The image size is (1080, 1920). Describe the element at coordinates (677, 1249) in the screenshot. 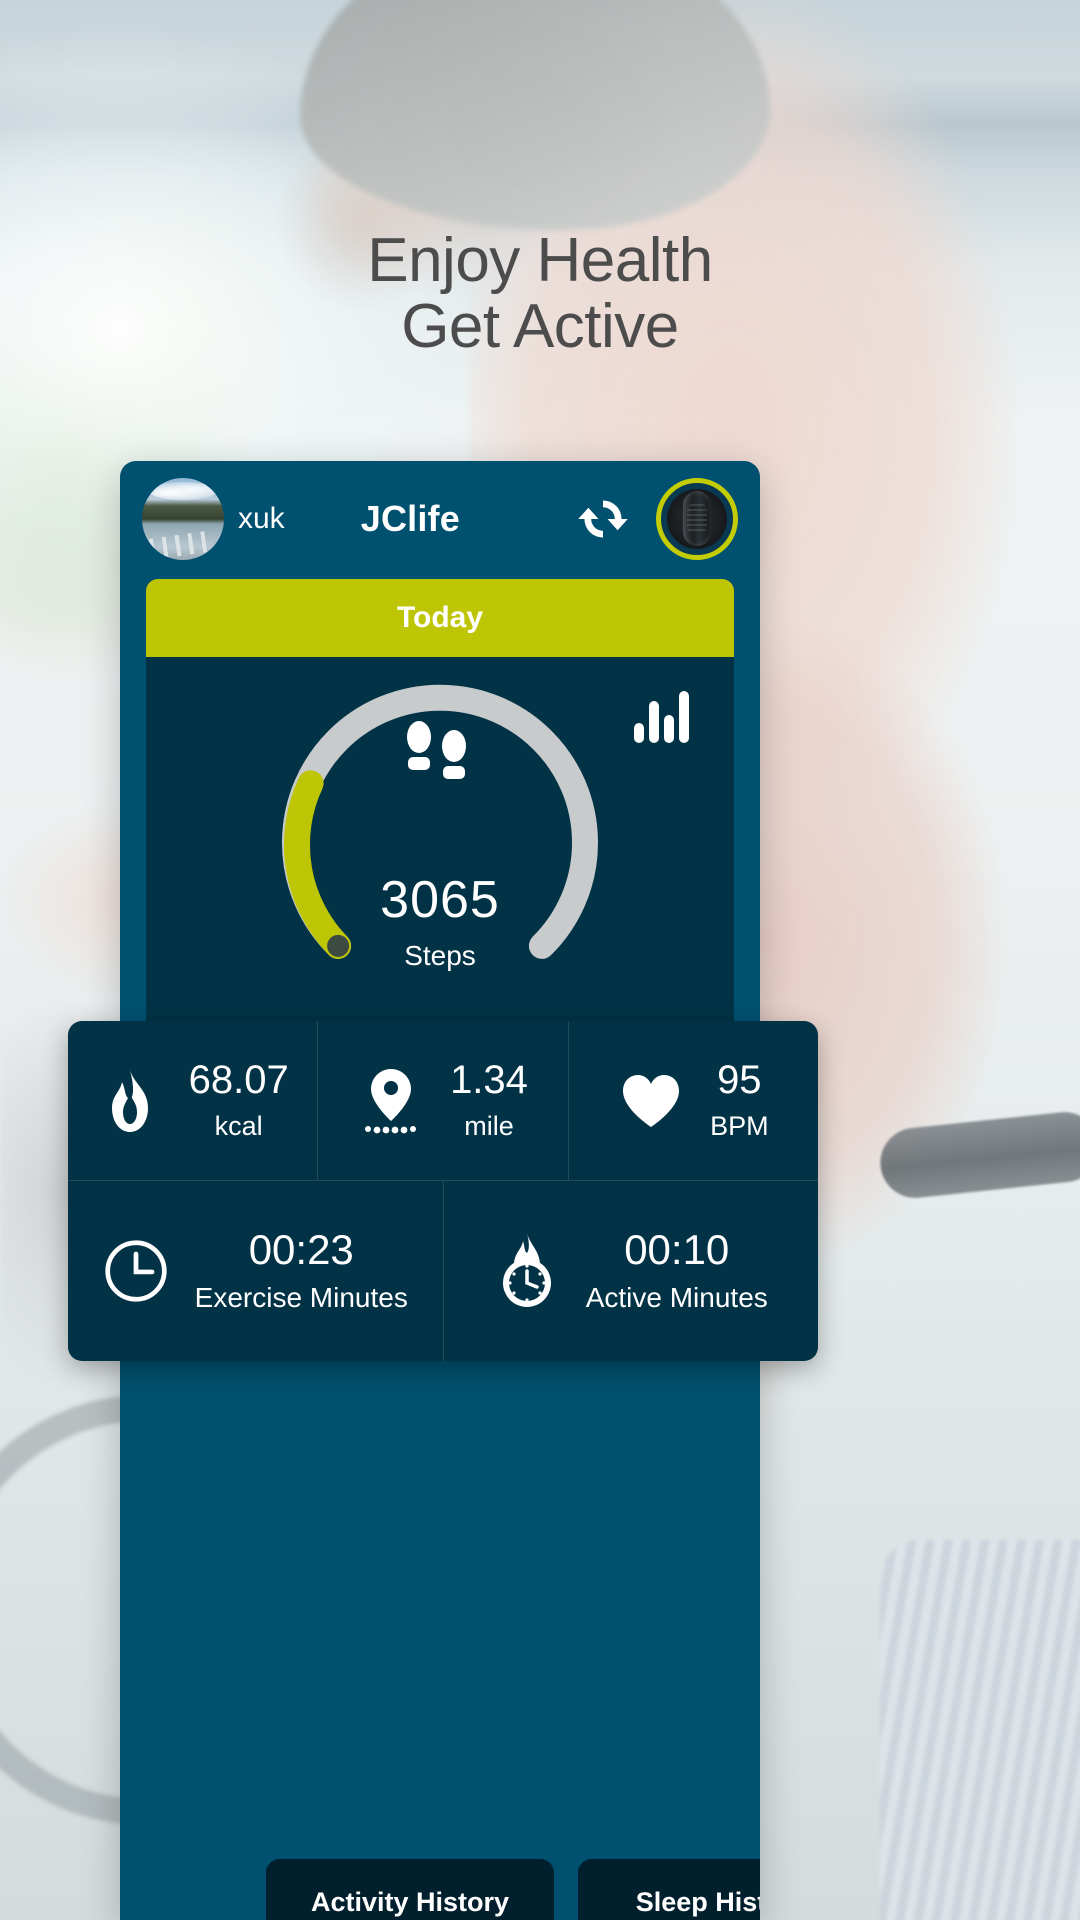

I see `active-minutes-value: 00:10` at that location.